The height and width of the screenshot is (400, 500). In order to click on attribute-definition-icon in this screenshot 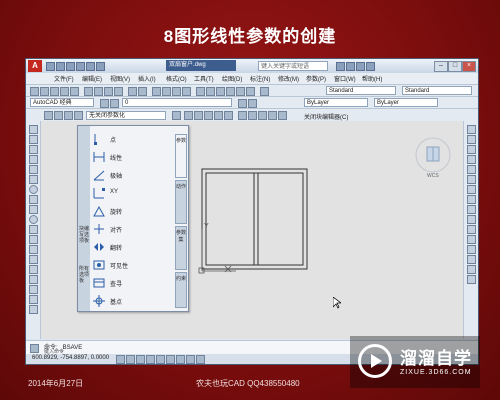, I will do `click(252, 115)`.